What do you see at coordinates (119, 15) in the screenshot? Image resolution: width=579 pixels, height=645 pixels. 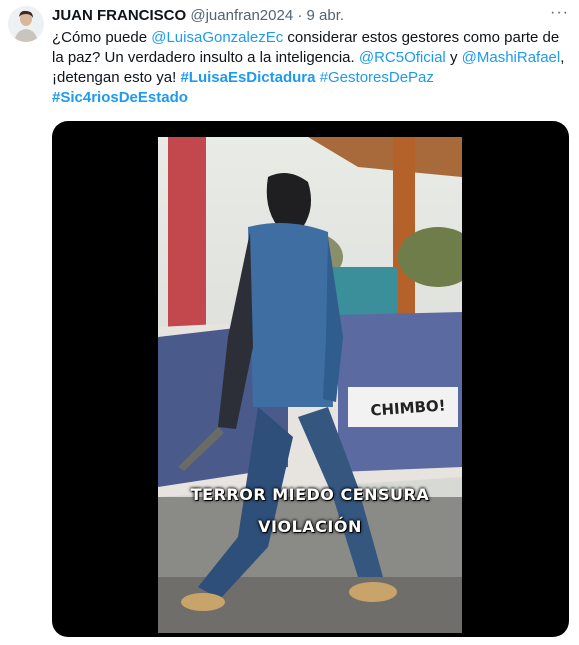 I see `author-name: JUAN FRANCISCO` at bounding box center [119, 15].